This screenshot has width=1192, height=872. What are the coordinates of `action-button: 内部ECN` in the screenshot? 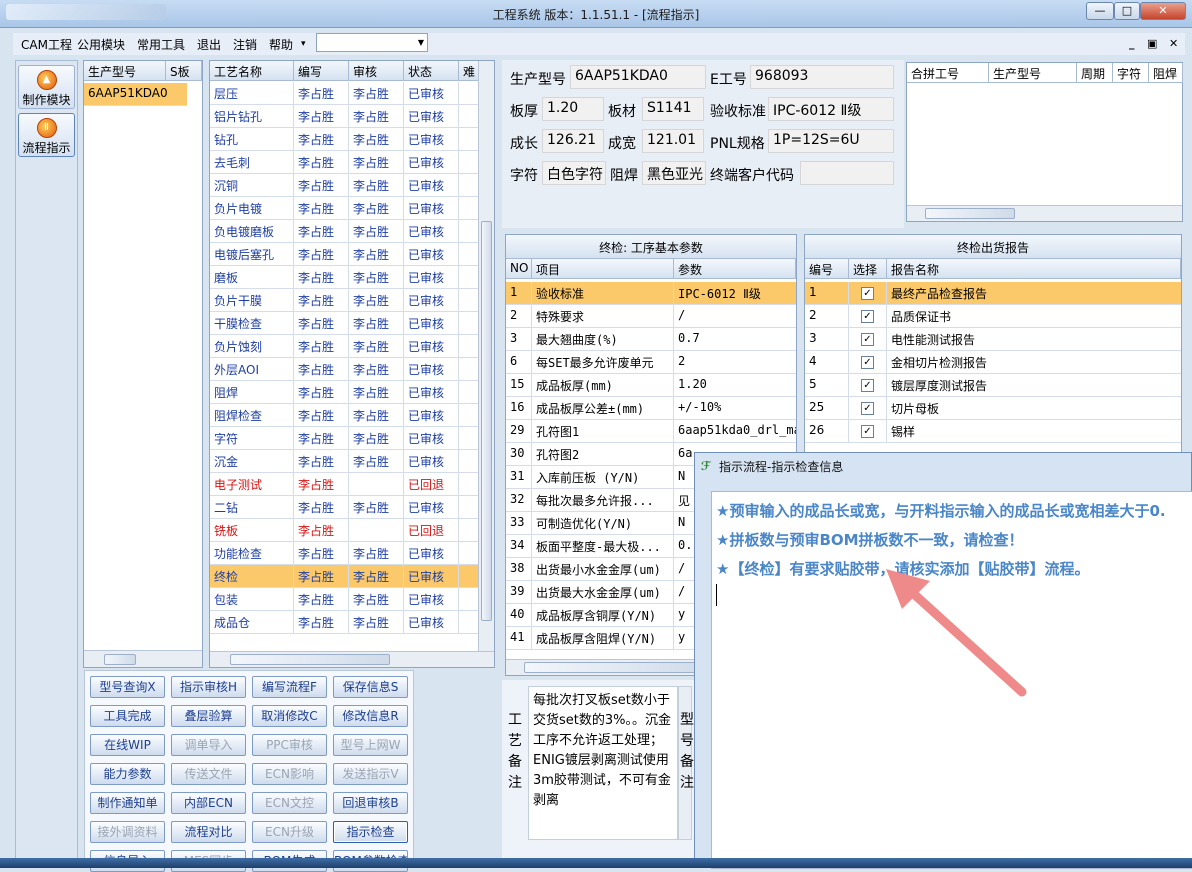 It's located at (208, 803).